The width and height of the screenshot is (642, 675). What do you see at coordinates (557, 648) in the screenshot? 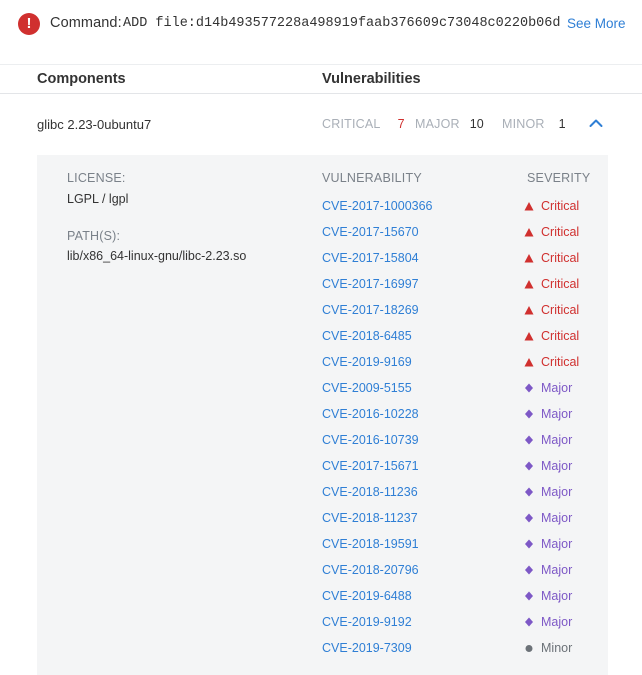
I see `severity-label: Minor` at bounding box center [557, 648].